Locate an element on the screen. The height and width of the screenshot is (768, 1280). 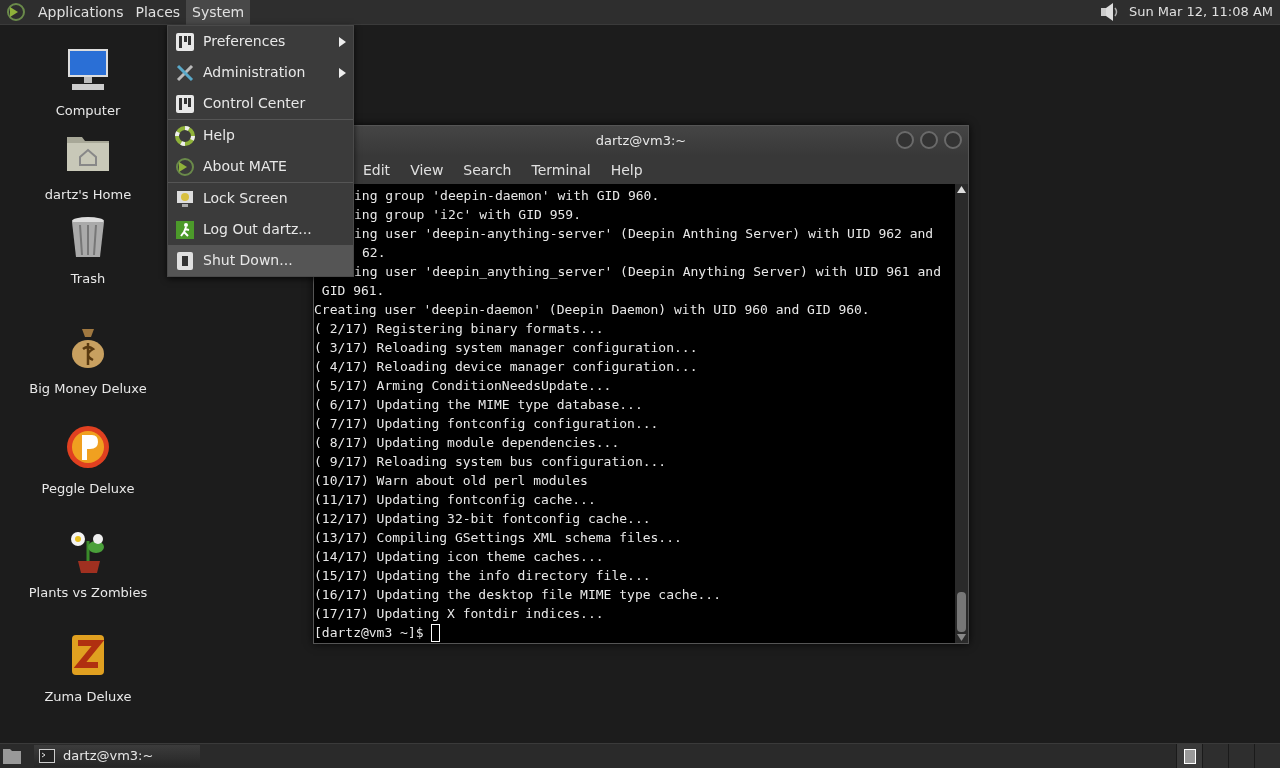
desktop-icon-label: Peggle Deluxe is located at coordinates (88, 489).